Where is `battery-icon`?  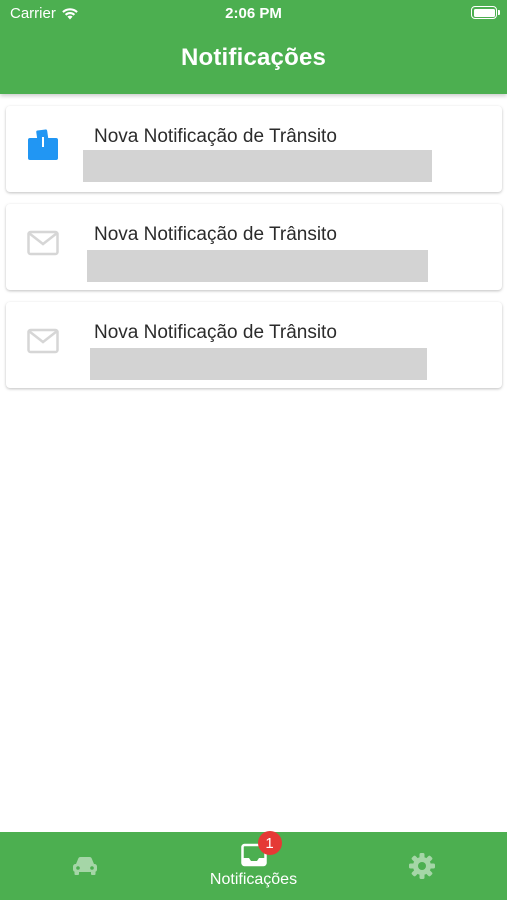
battery-icon is located at coordinates (485, 12).